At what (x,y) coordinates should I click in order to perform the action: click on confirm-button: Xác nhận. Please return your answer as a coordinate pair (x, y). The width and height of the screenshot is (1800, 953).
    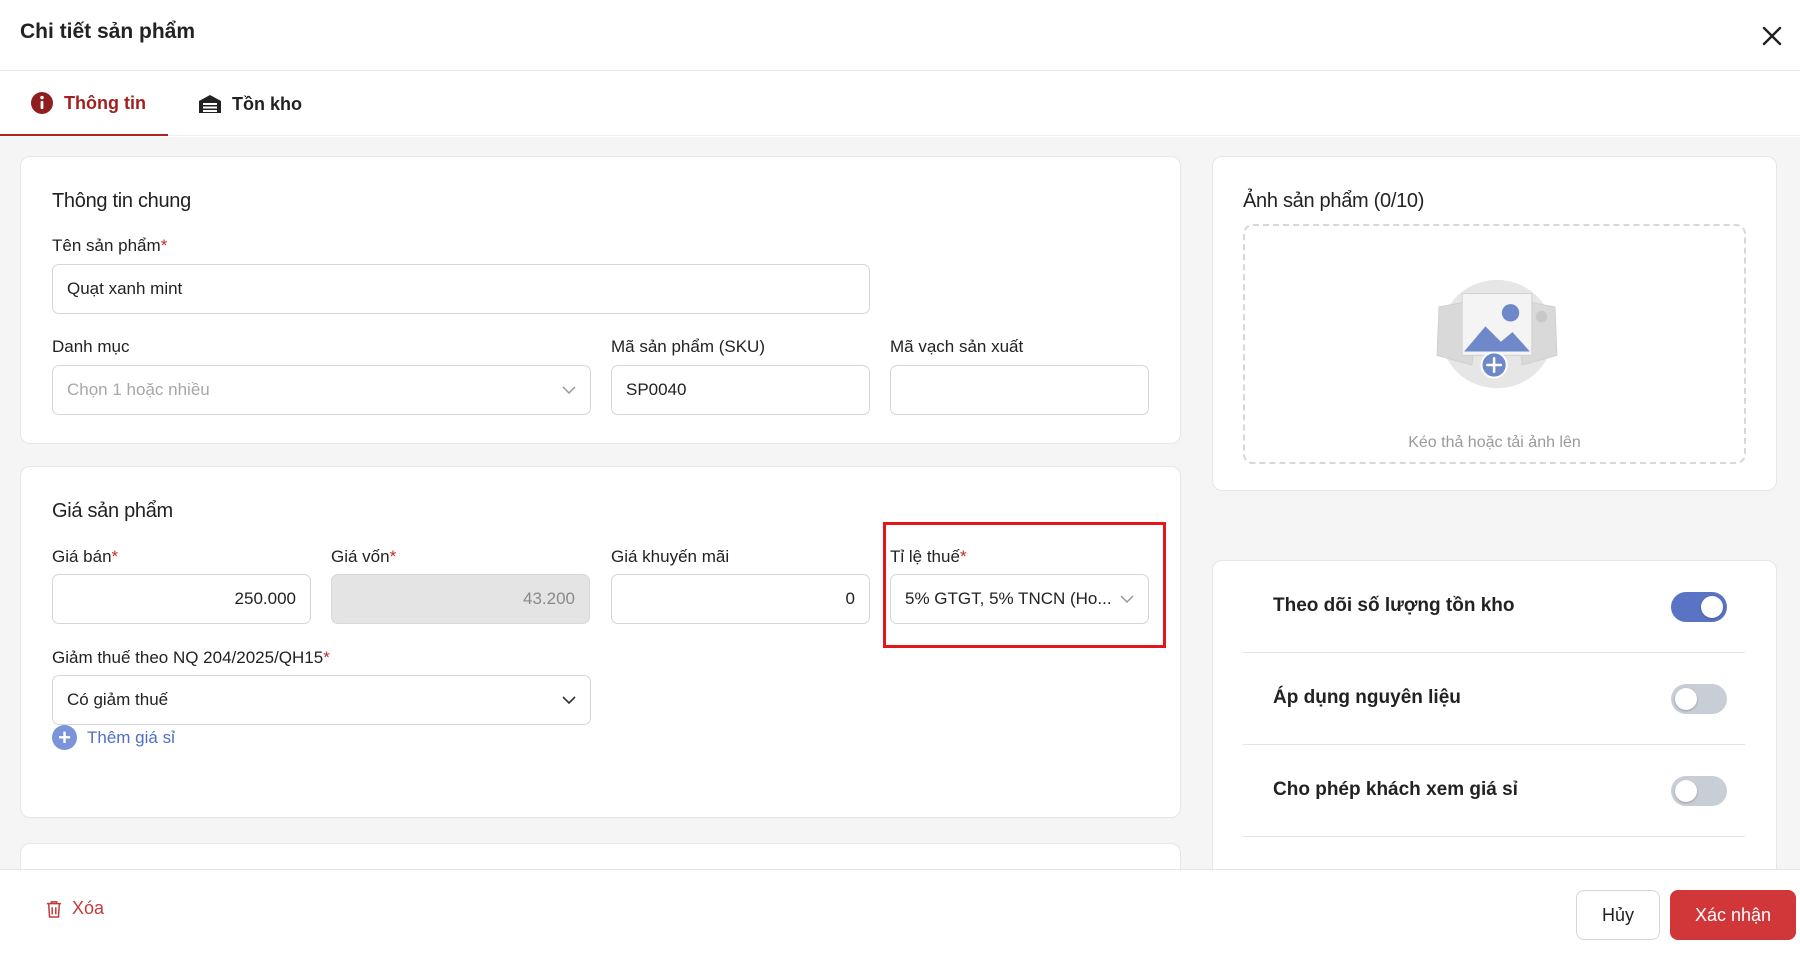
    Looking at the image, I should click on (1733, 915).